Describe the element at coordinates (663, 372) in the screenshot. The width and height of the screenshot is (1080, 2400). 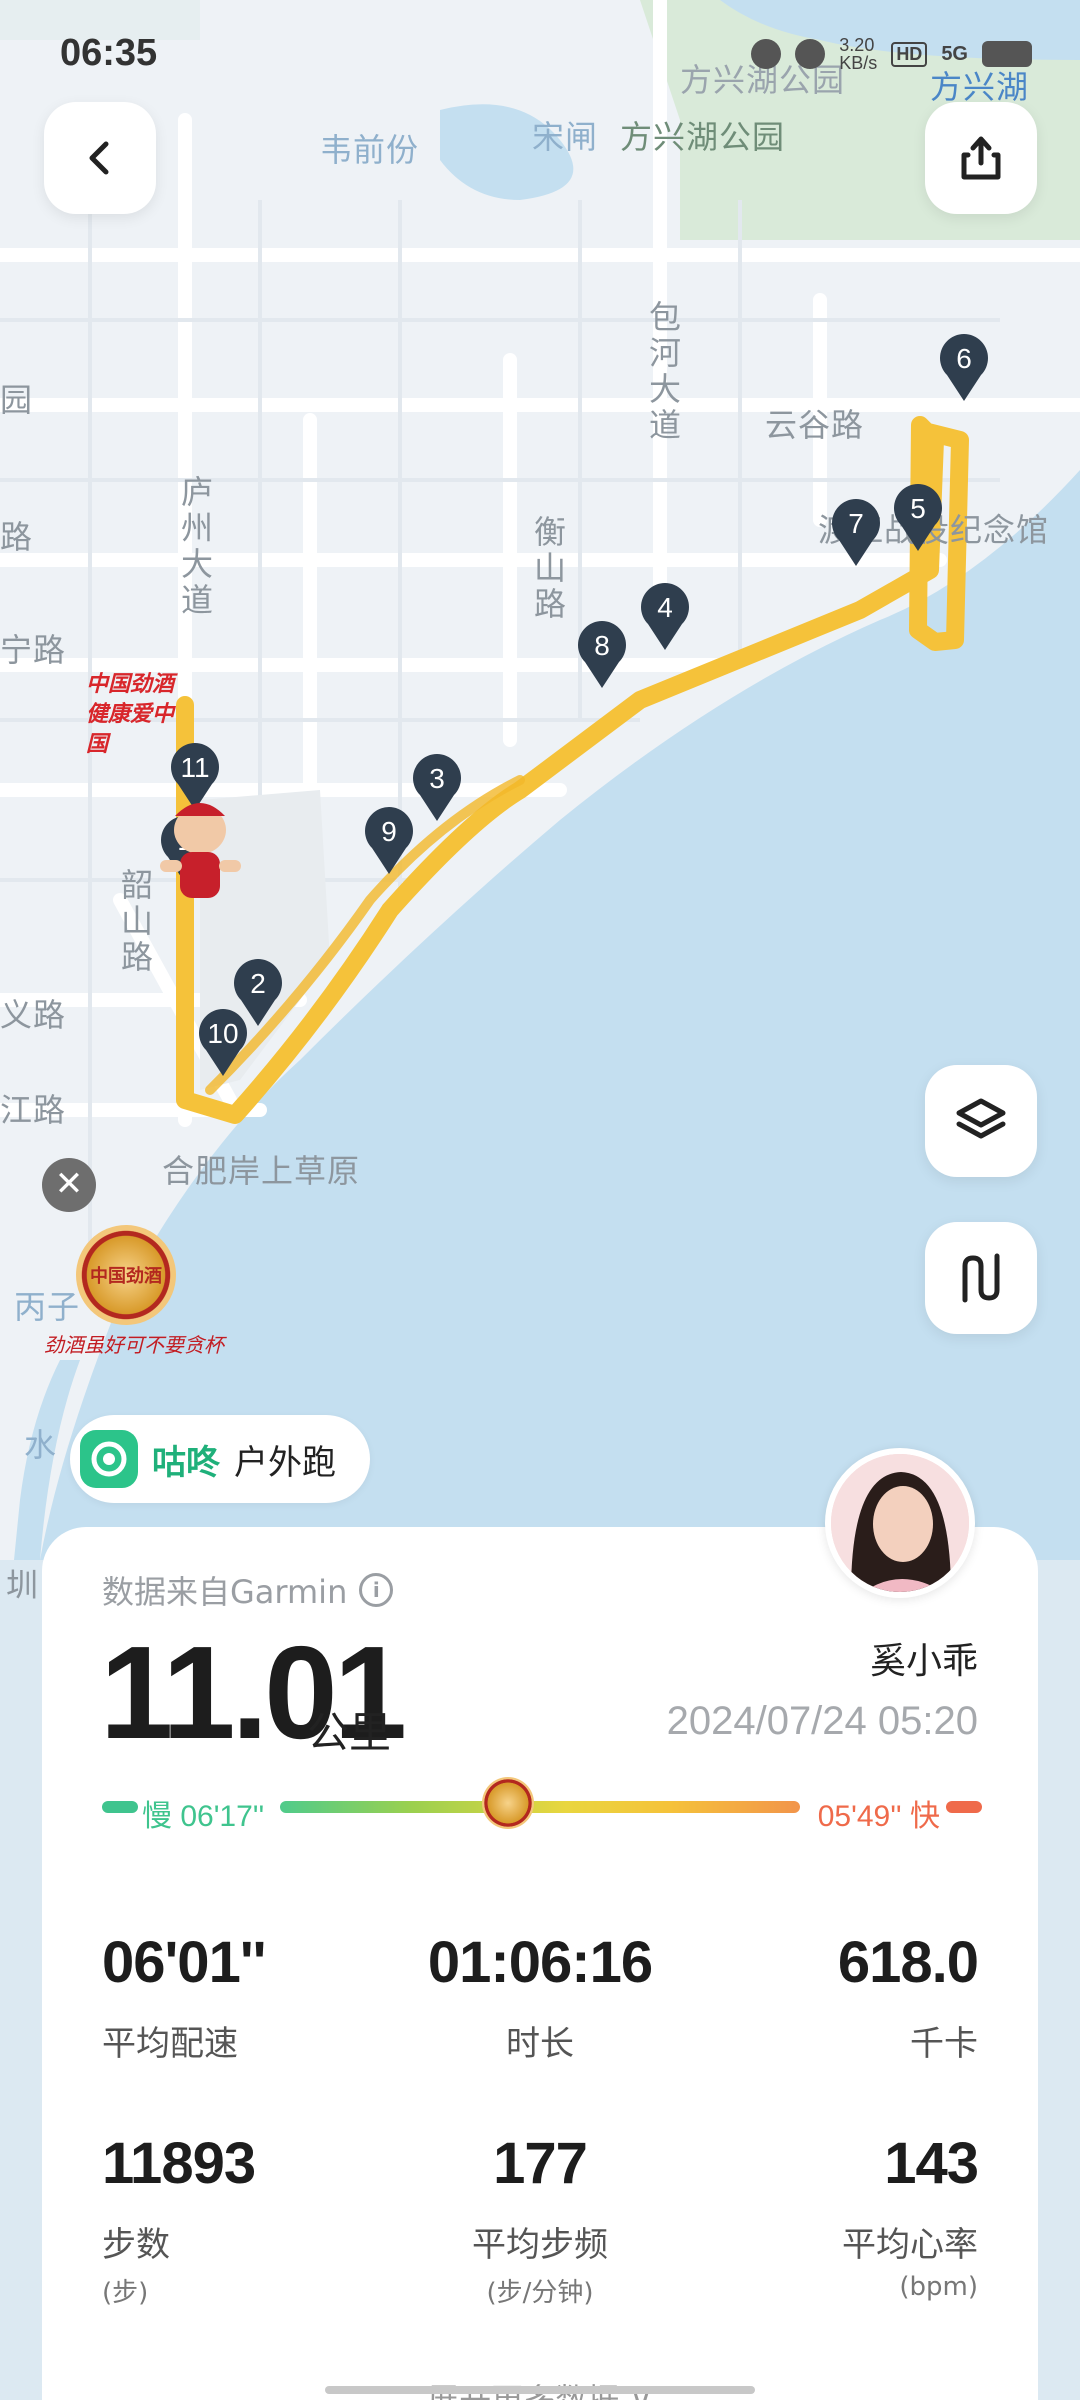
I see `map-label-baohe-avenue: 包河大道` at that location.